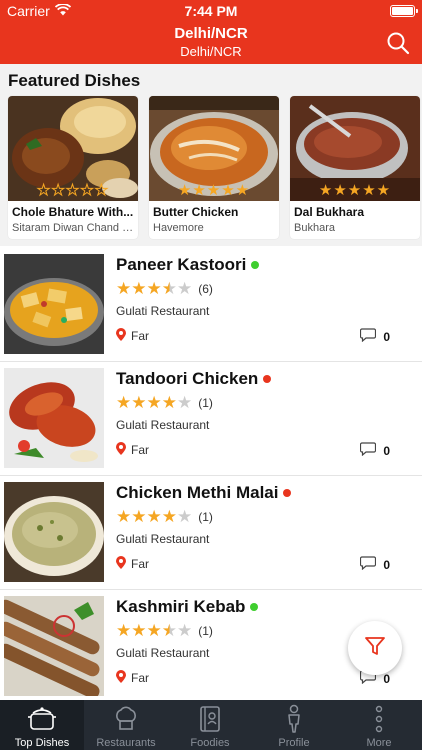 This screenshot has width=422, height=750. Describe the element at coordinates (126, 743) in the screenshot. I see `tab-label: Restaurants` at that location.